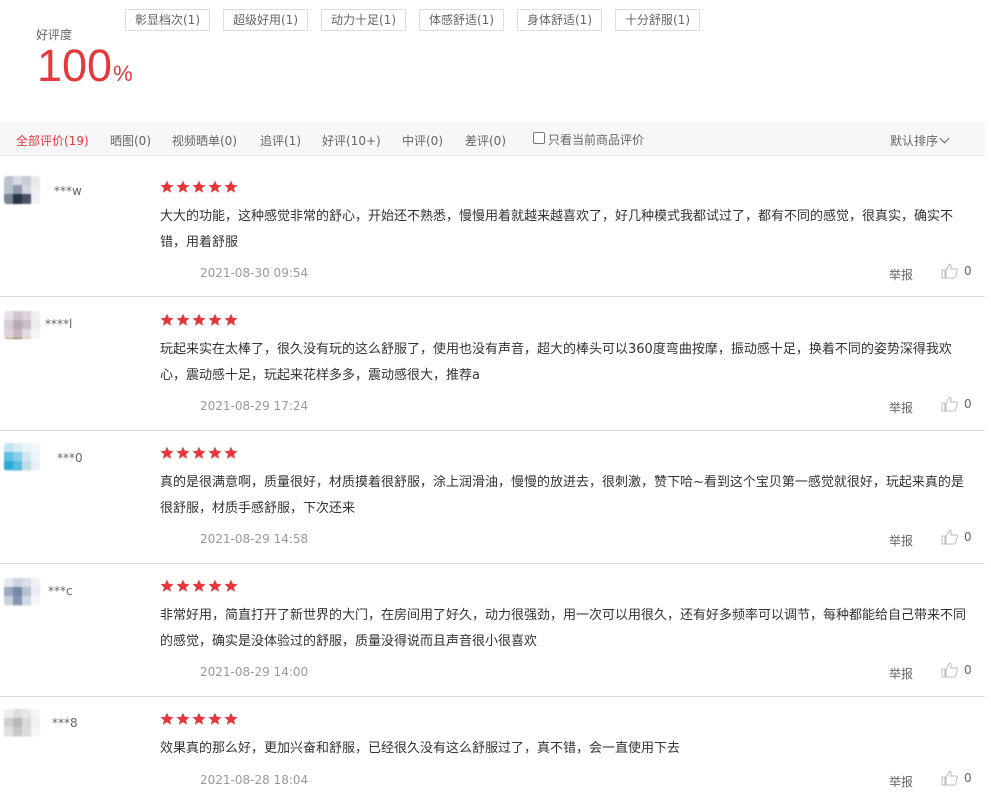  Describe the element at coordinates (68, 191) in the screenshot. I see `username: ***w` at that location.